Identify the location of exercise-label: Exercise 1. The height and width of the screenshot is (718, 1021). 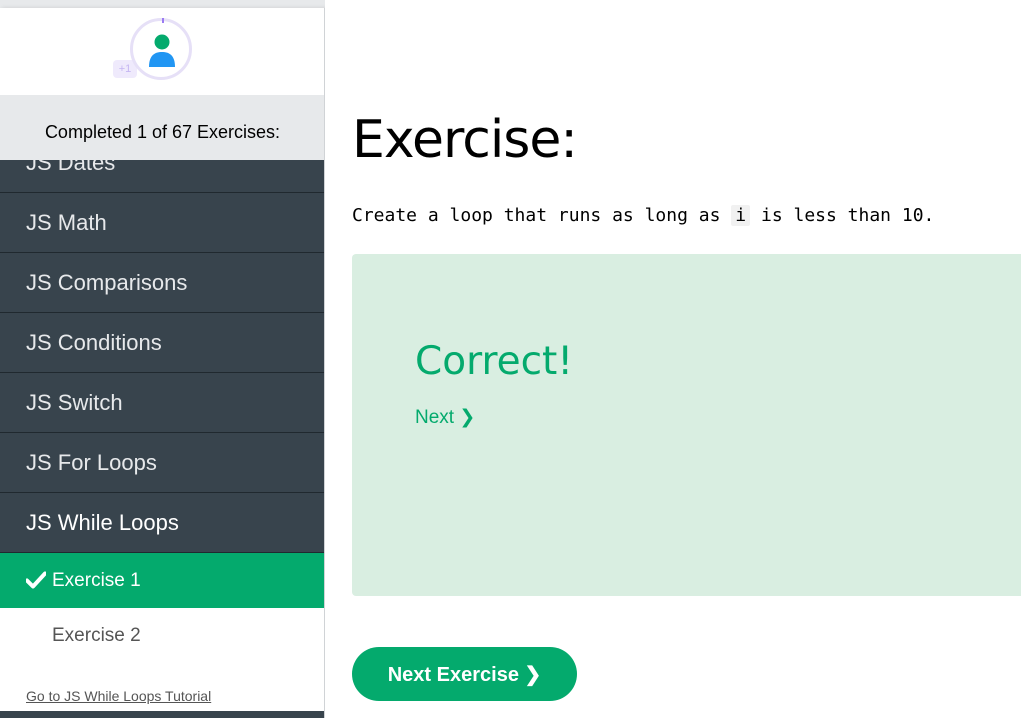
(96, 580).